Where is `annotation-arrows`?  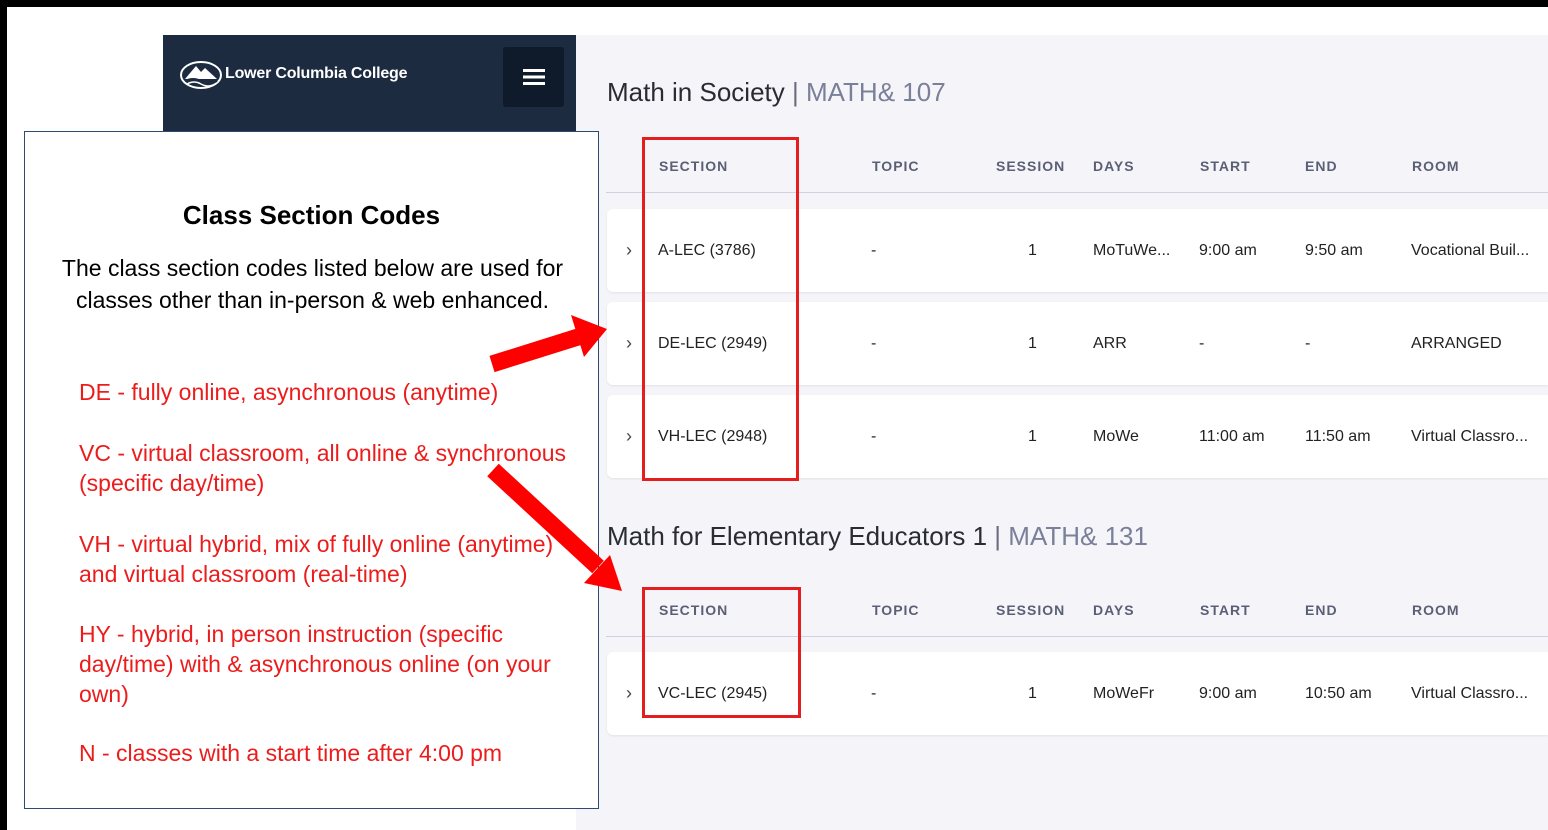
annotation-arrows is located at coordinates (554, 453).